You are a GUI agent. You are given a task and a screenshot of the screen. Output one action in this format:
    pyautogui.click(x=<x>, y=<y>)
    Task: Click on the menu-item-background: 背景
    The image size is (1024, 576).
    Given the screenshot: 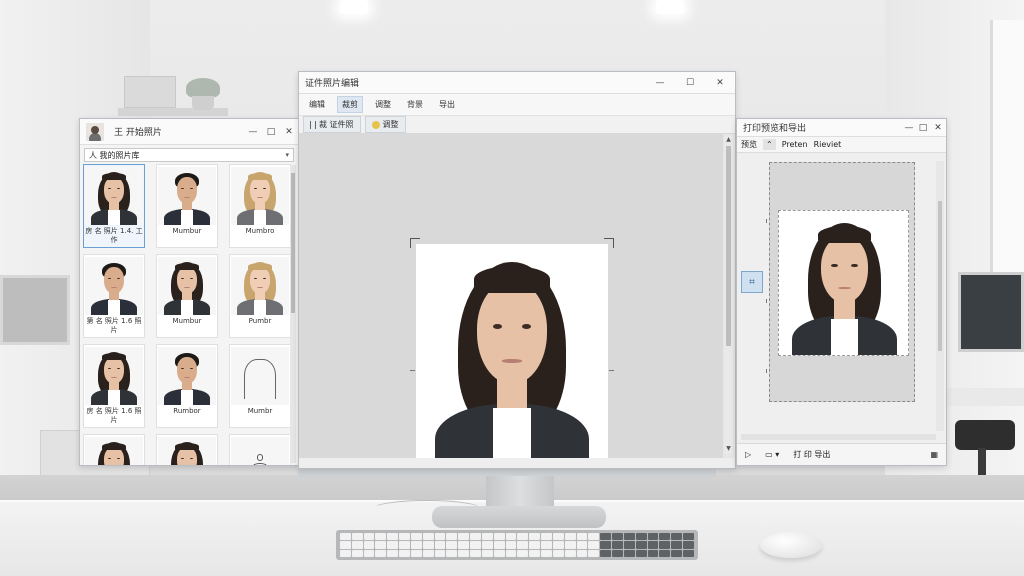 What is the action you would take?
    pyautogui.click(x=415, y=104)
    